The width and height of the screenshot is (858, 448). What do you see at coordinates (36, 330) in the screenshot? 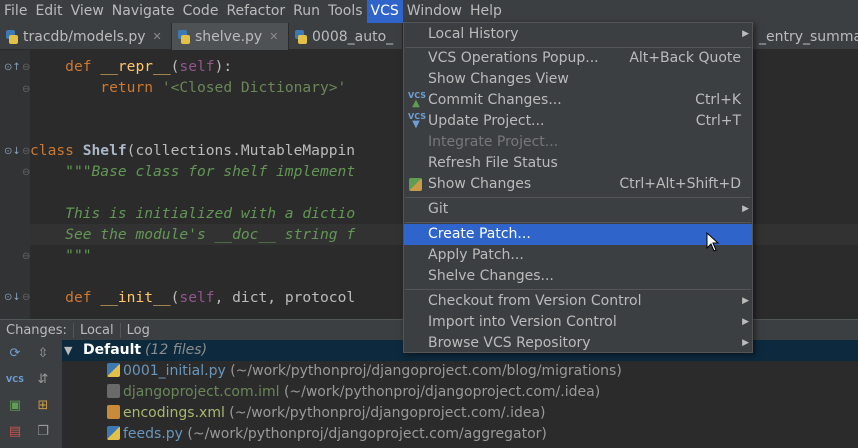
I see `changes-label: Changes:` at bounding box center [36, 330].